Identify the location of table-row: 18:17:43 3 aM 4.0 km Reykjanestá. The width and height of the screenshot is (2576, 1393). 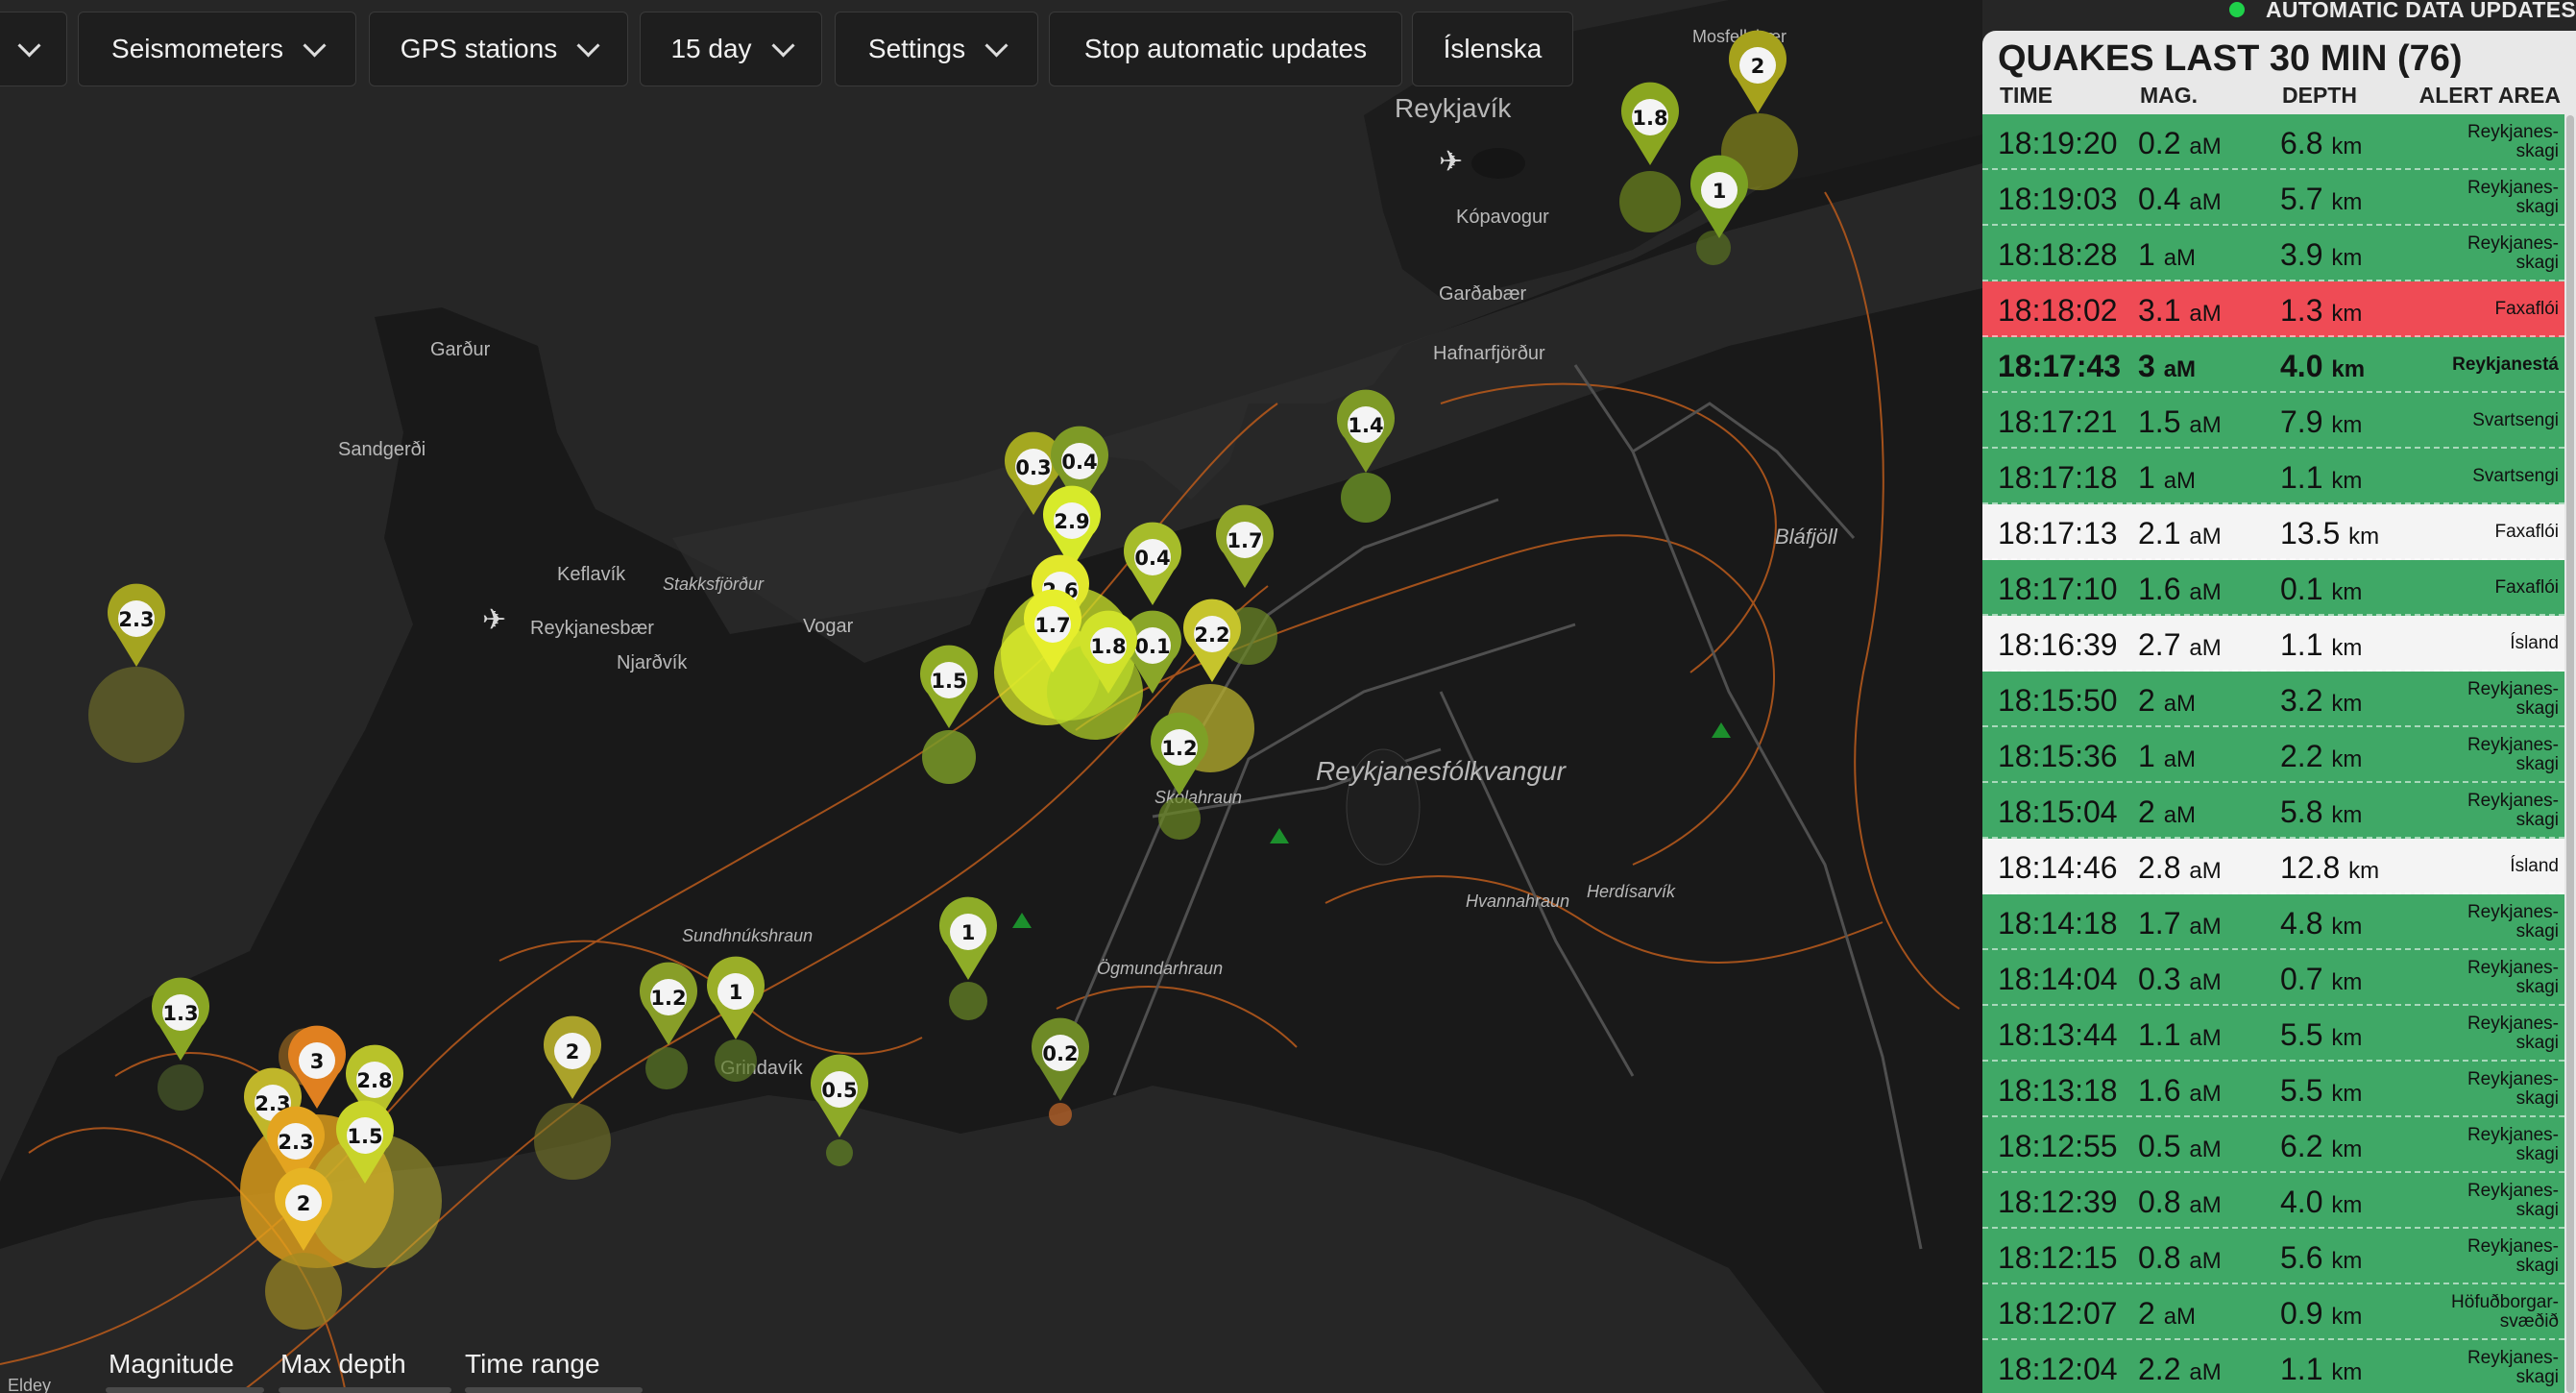
(2273, 365).